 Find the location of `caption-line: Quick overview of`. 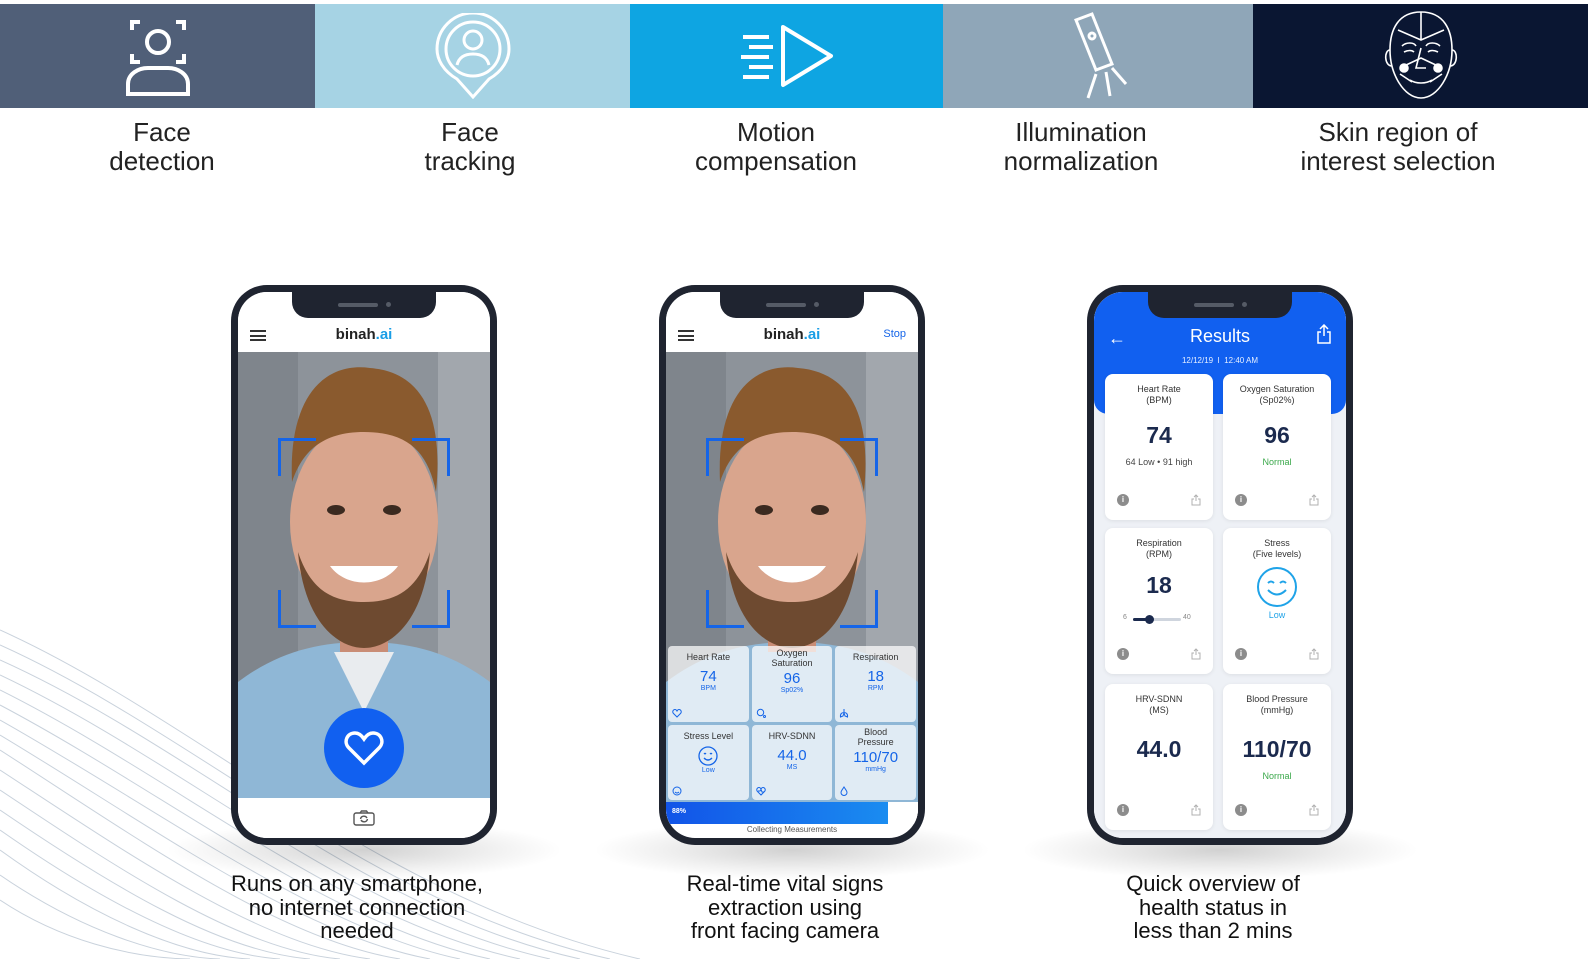

caption-line: Quick overview of is located at coordinates (1213, 883).